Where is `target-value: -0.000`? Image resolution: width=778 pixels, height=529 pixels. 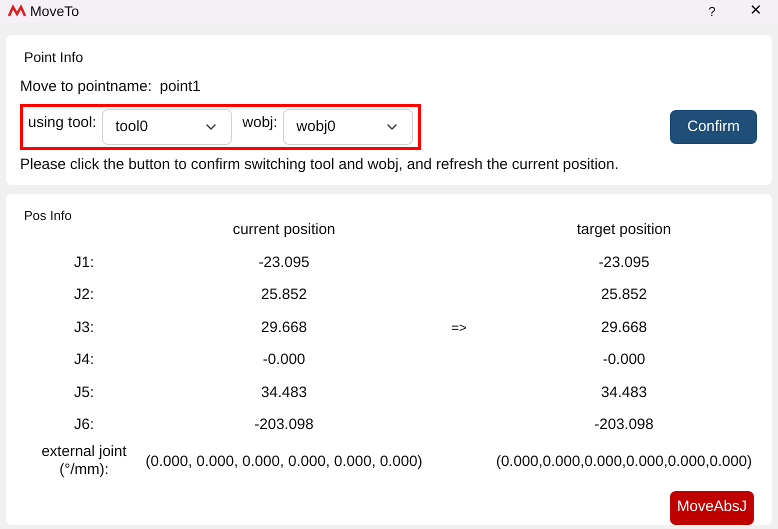
target-value: -0.000 is located at coordinates (624, 360).